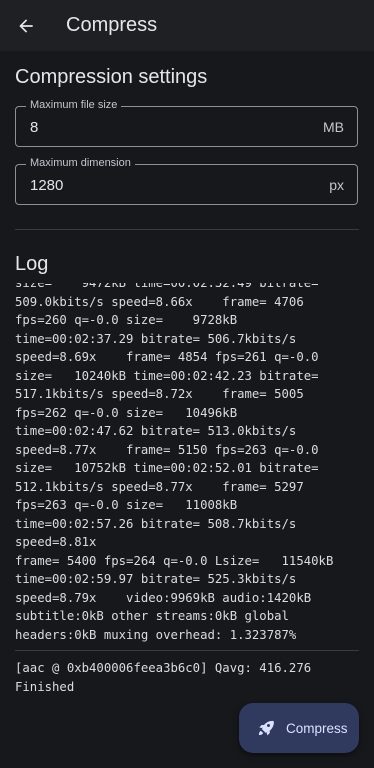  What do you see at coordinates (156, 431) in the screenshot?
I see `log-line: time=00:02:47.62 bitrate= 513.0kbits/s` at bounding box center [156, 431].